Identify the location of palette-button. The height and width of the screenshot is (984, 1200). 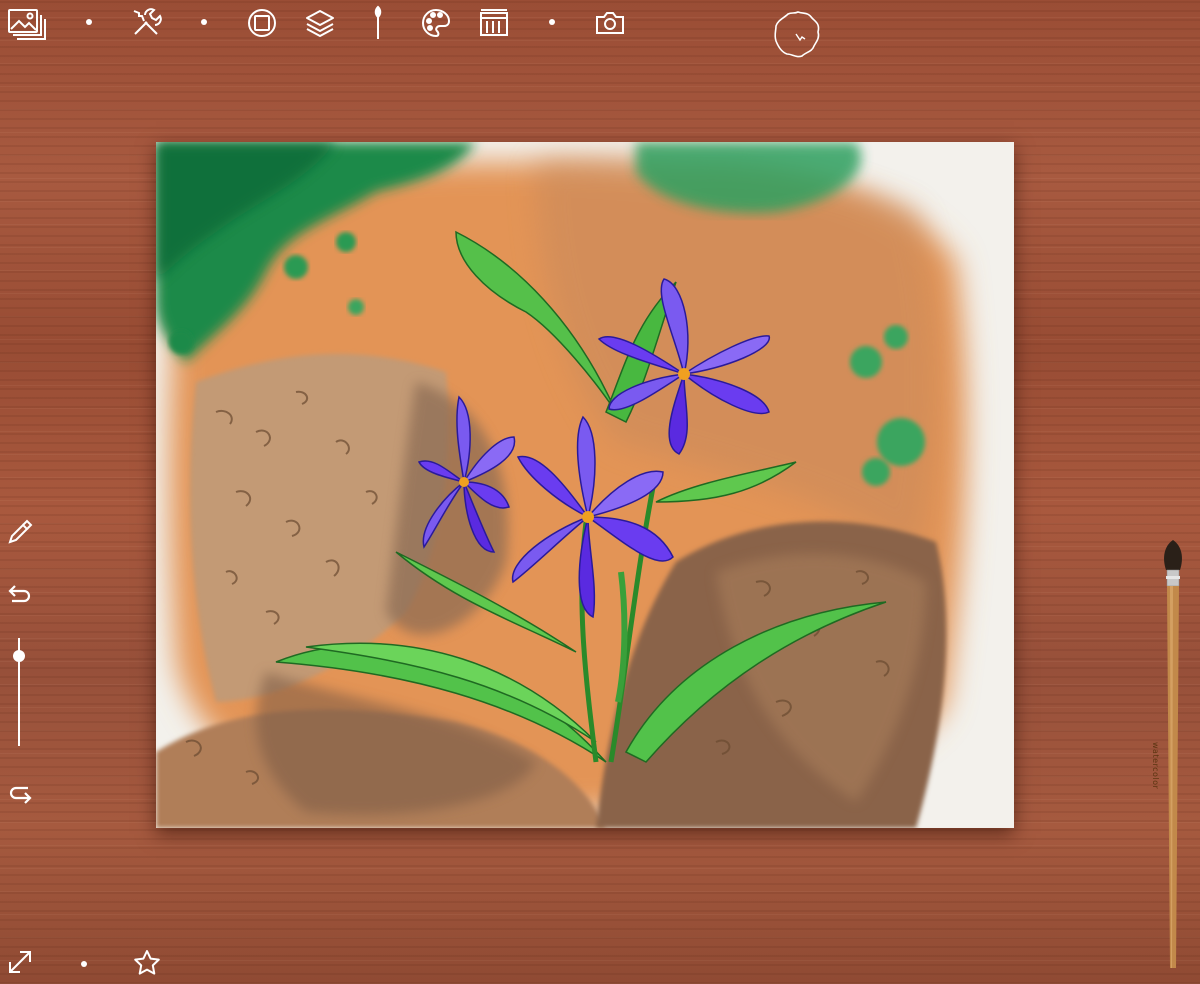
(436, 23).